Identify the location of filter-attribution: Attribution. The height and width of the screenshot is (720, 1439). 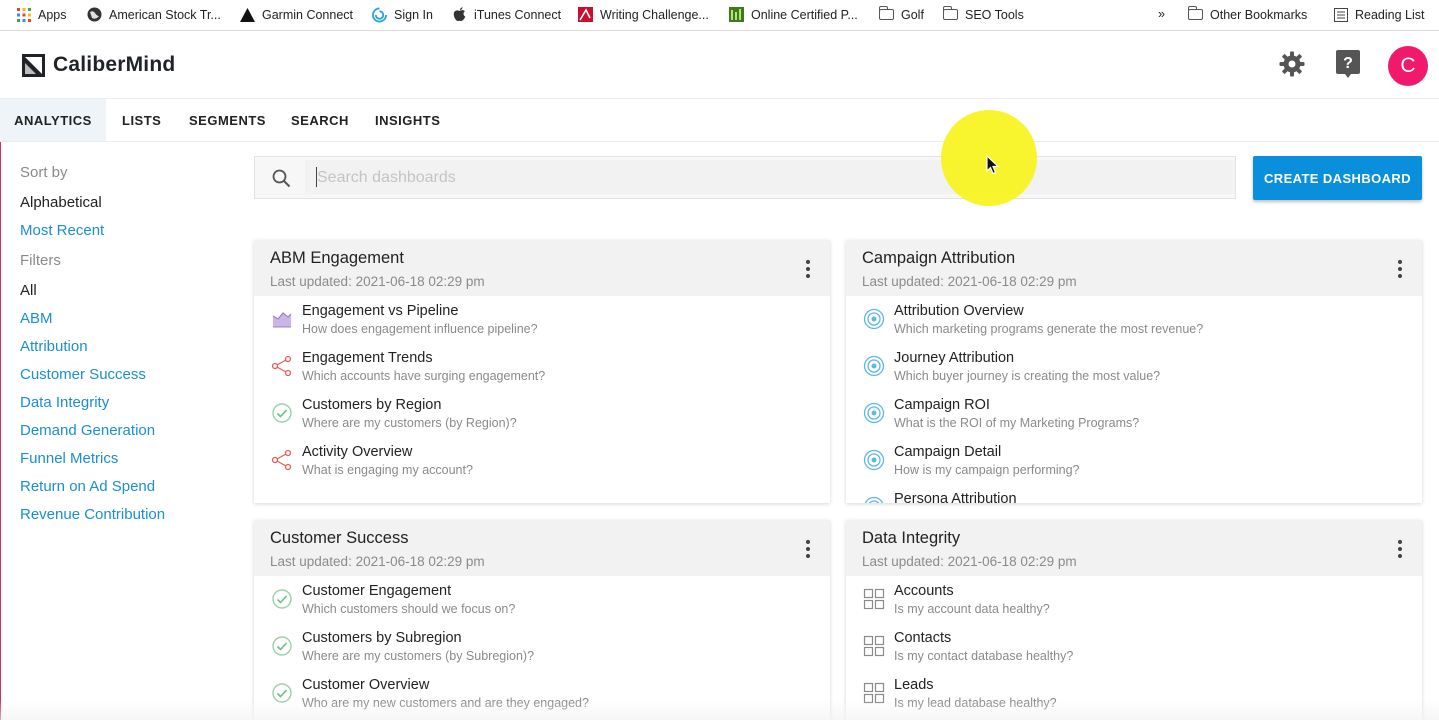
(54, 346).